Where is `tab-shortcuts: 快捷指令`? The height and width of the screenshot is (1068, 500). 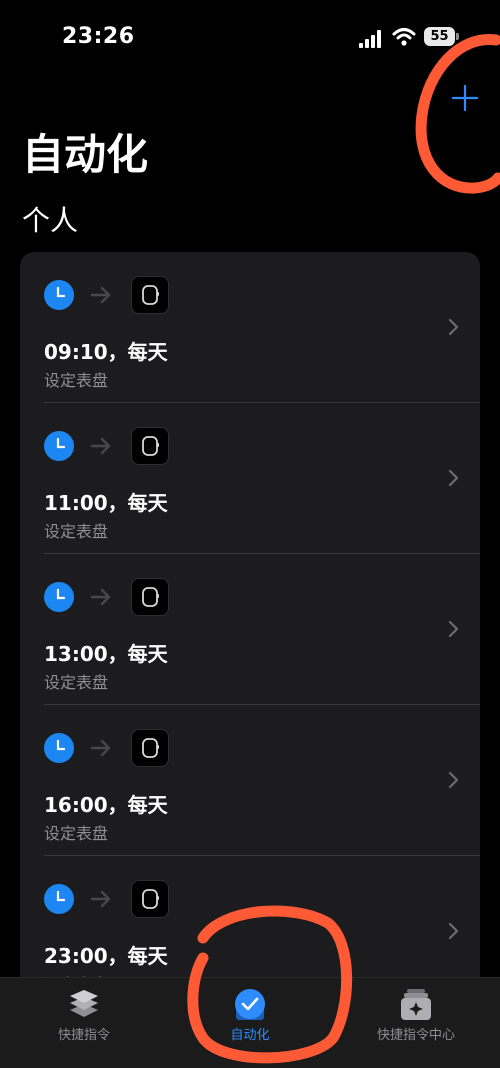 tab-shortcuts: 快捷指令 is located at coordinates (84, 1023).